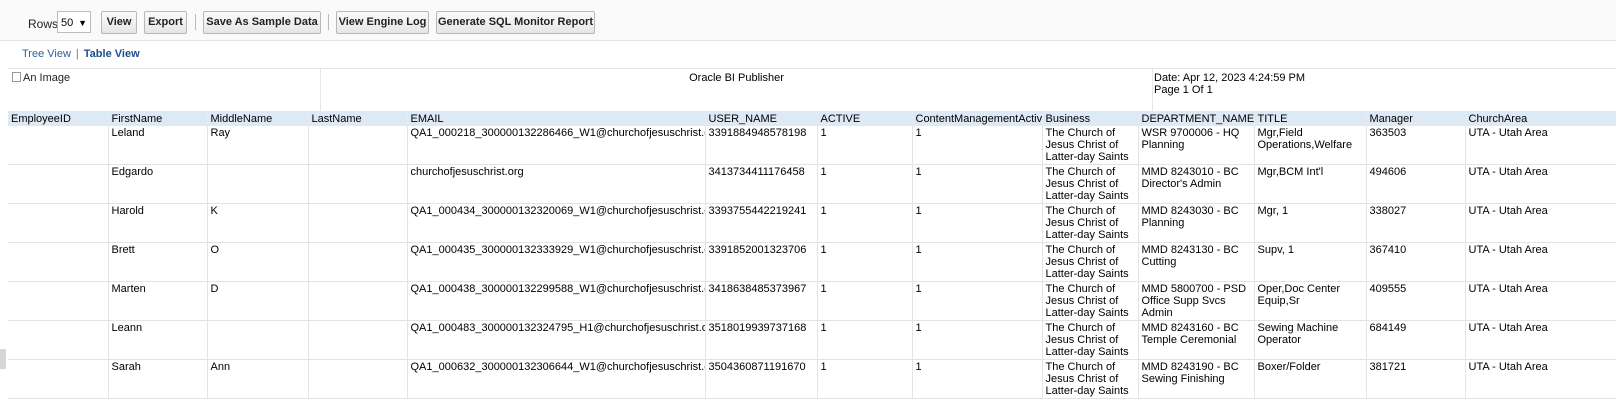 This screenshot has width=1616, height=399. What do you see at coordinates (1196, 145) in the screenshot?
I see `table-cell: WSR 9700006 - HQ Planning` at bounding box center [1196, 145].